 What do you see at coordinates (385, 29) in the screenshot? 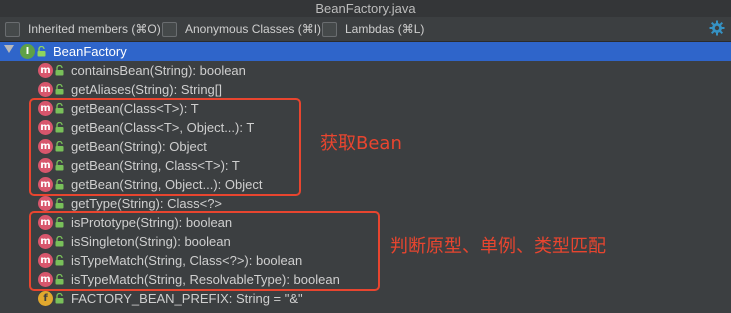
I see `lambdas-label: Lambdas (⌘L)` at bounding box center [385, 29].